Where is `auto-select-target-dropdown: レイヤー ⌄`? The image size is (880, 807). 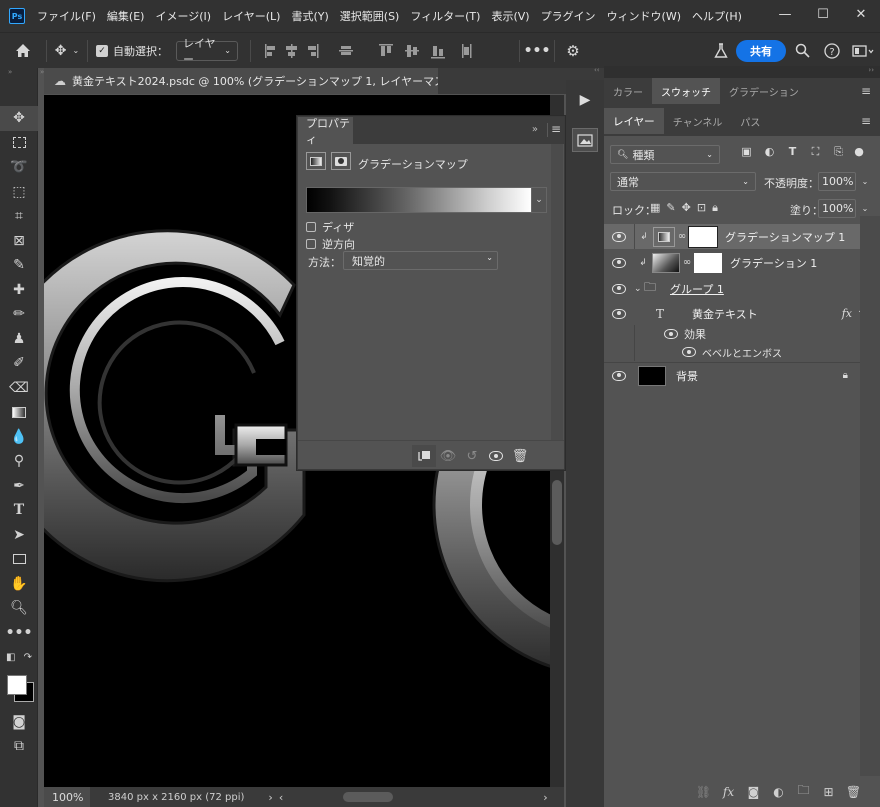
auto-select-target-dropdown: レイヤー ⌄ is located at coordinates (207, 51).